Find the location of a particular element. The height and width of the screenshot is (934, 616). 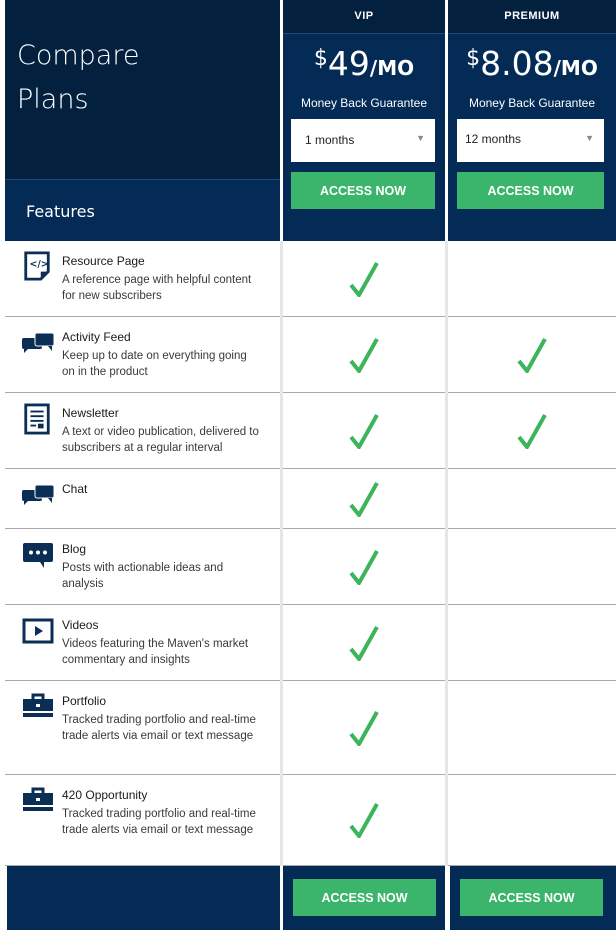

plan-name: PREMIUM is located at coordinates (532, 16).